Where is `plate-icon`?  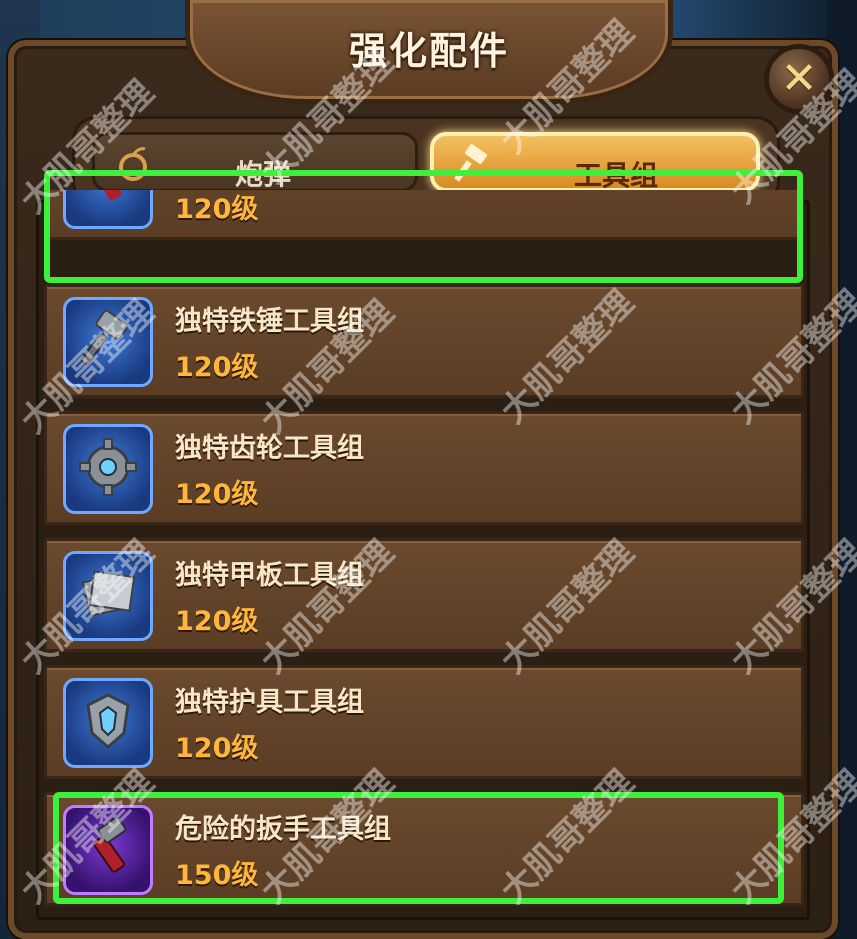
plate-icon is located at coordinates (108, 596).